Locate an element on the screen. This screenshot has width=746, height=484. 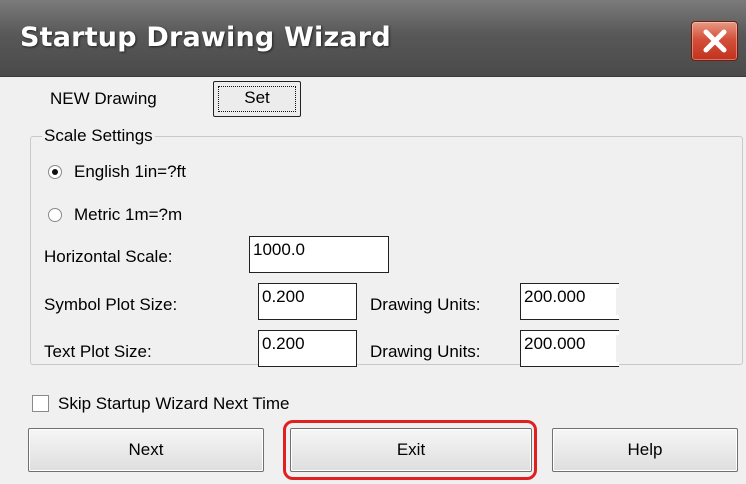
next-button-label: Next is located at coordinates (146, 449).